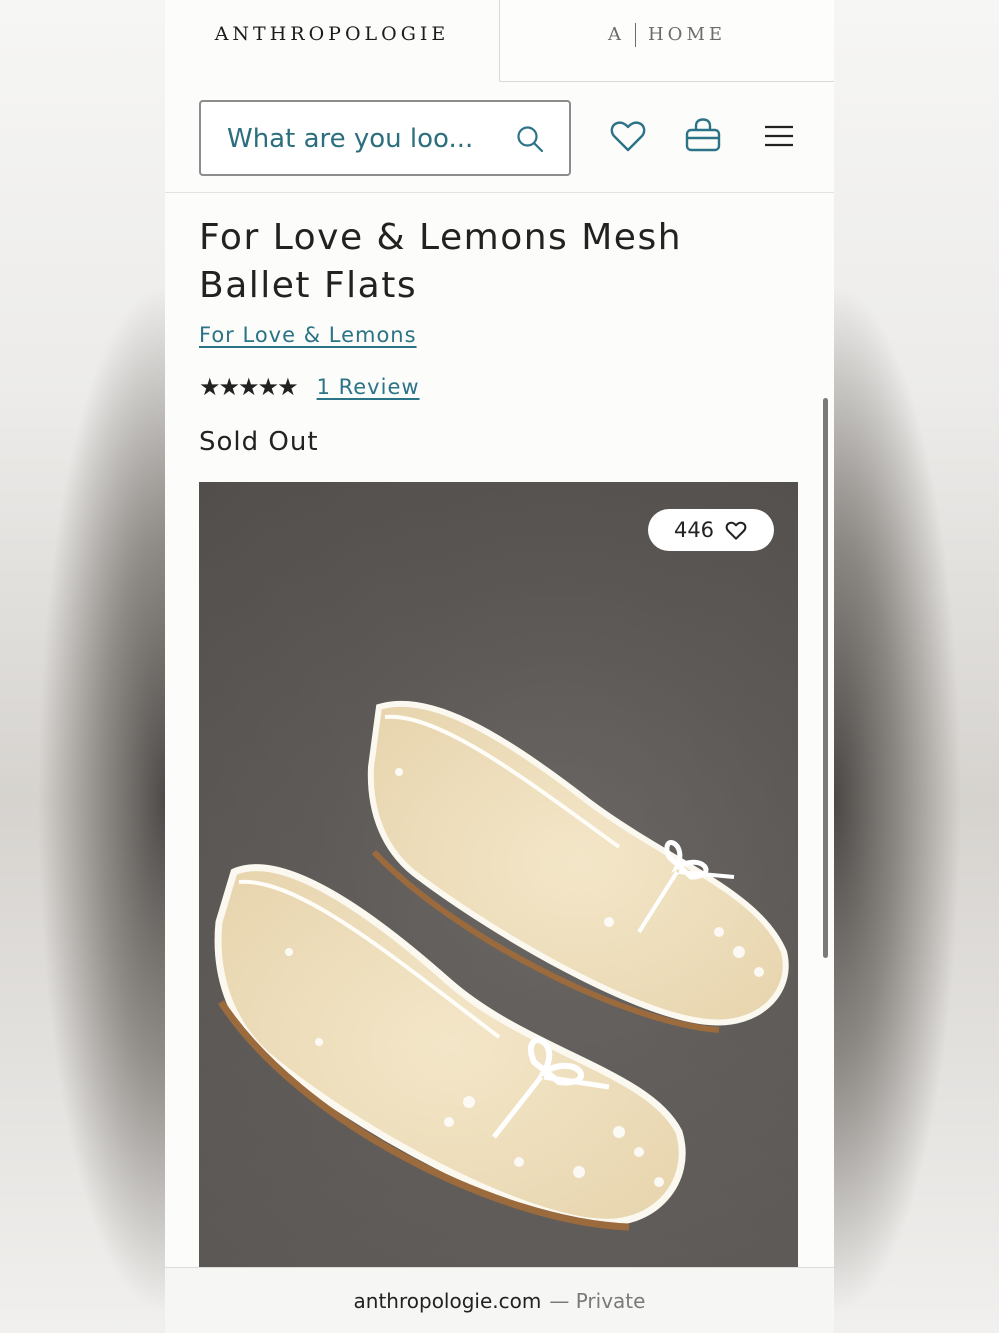  Describe the element at coordinates (530, 139) in the screenshot. I see `search-icon` at that location.